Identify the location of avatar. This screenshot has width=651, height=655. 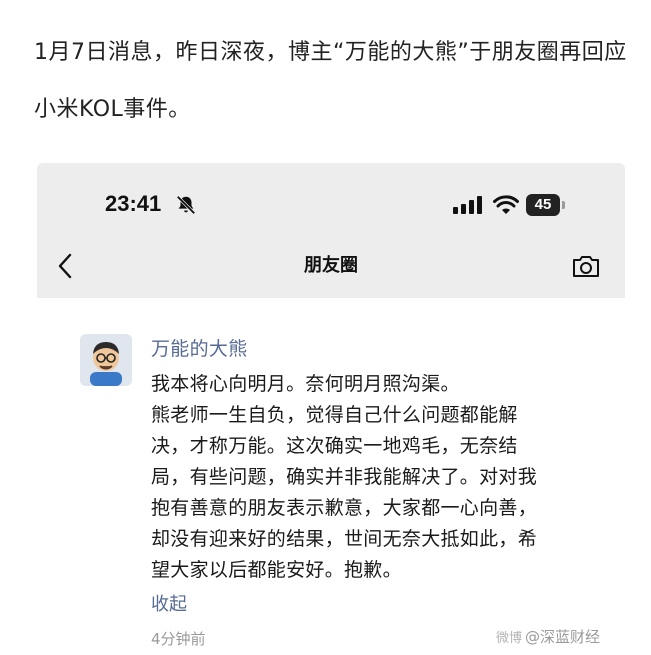
(106, 360).